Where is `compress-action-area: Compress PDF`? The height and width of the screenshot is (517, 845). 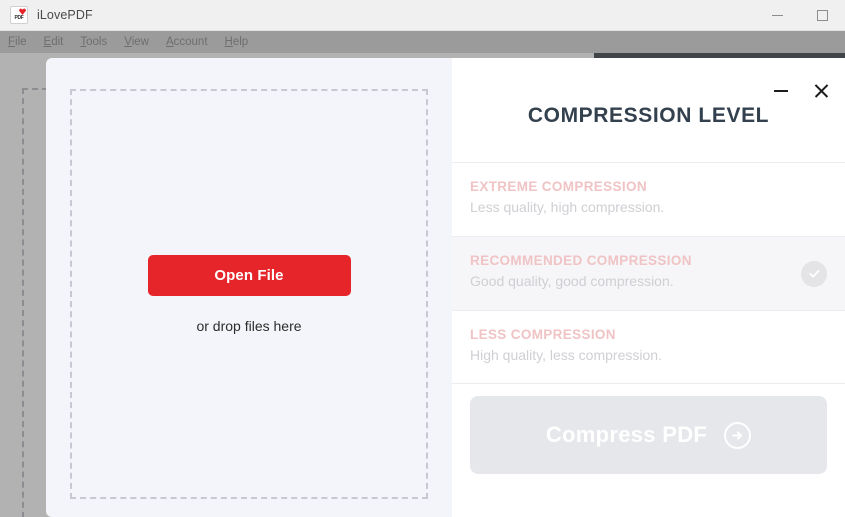
compress-action-area: Compress PDF is located at coordinates (648, 435).